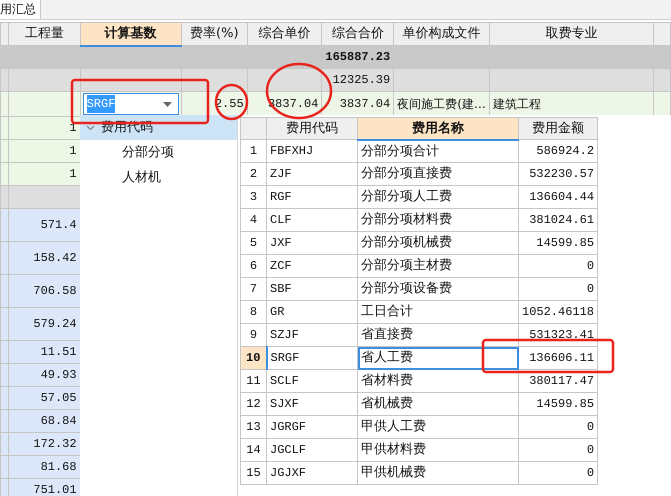 Image resolution: width=671 pixels, height=496 pixels. I want to click on column-header: 取费专业, so click(571, 34).